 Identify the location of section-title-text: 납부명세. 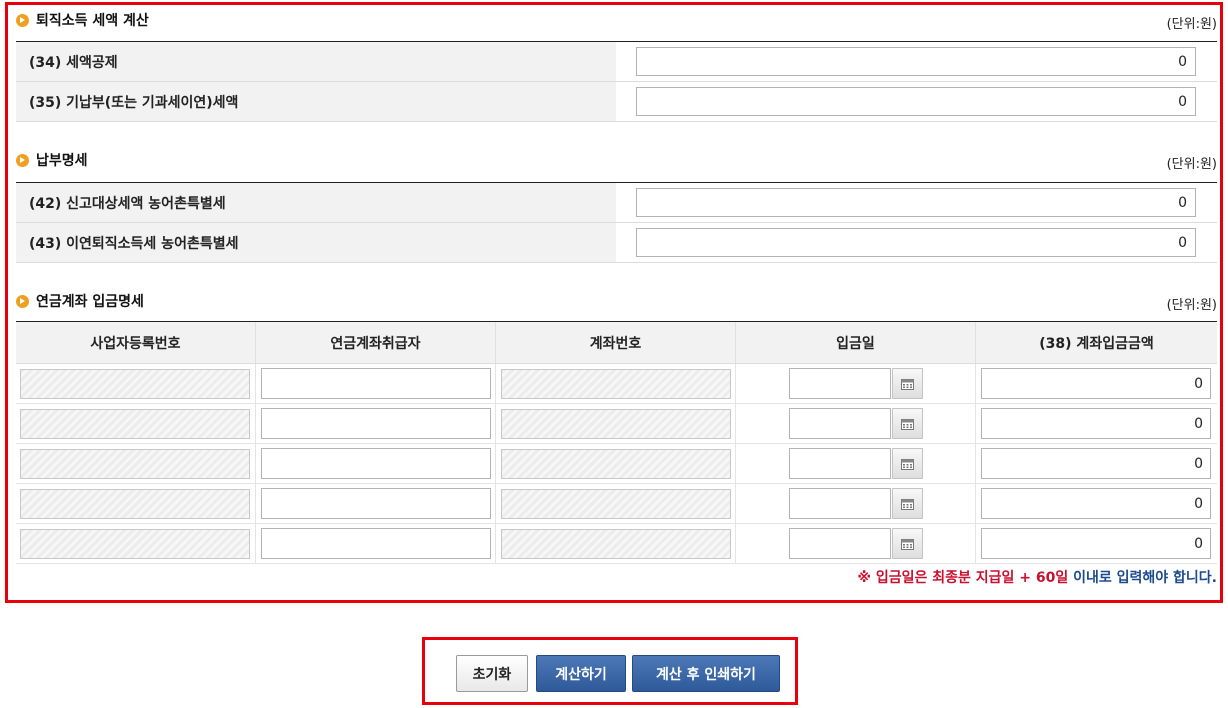
(62, 161).